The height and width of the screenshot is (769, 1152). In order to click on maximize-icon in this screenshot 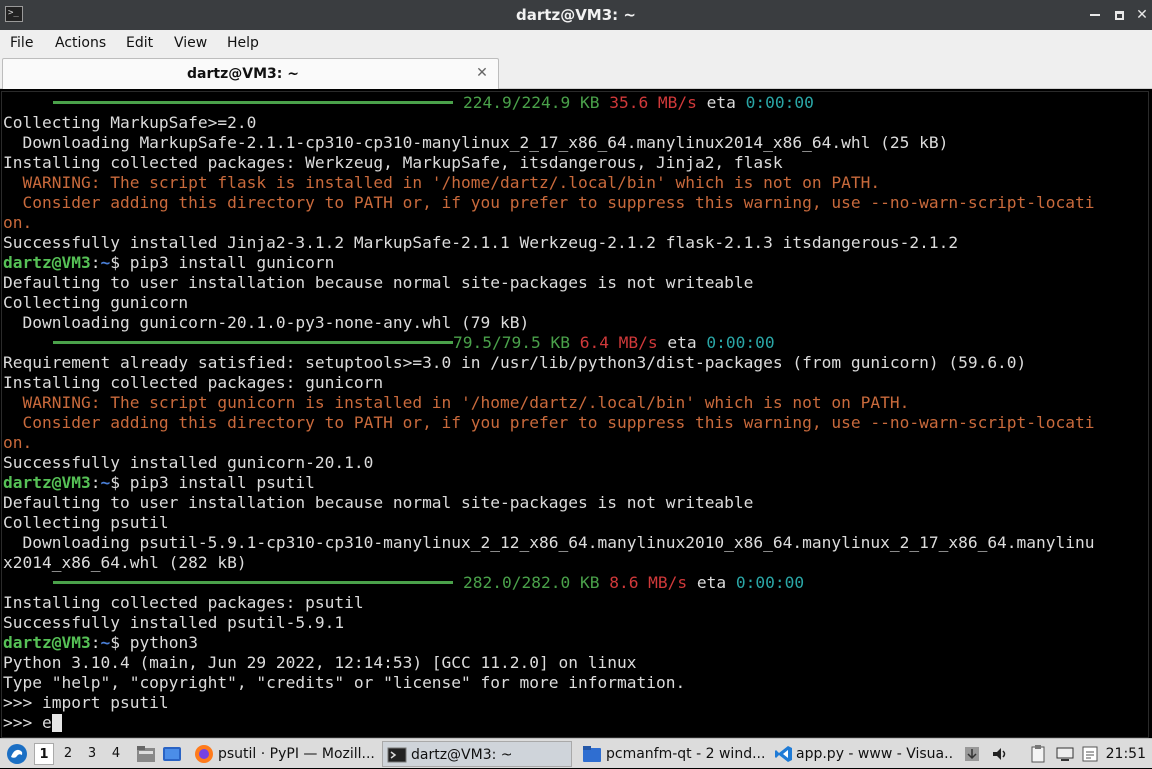, I will do `click(1119, 15)`.